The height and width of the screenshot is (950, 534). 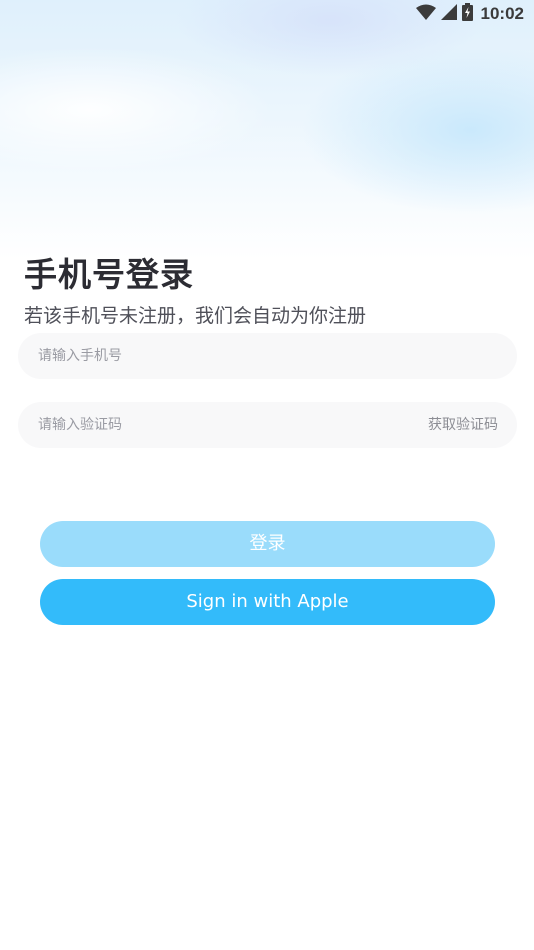 I want to click on page-subtitle: 若该手机号未注册，我们会自动为你注册, so click(x=195, y=316).